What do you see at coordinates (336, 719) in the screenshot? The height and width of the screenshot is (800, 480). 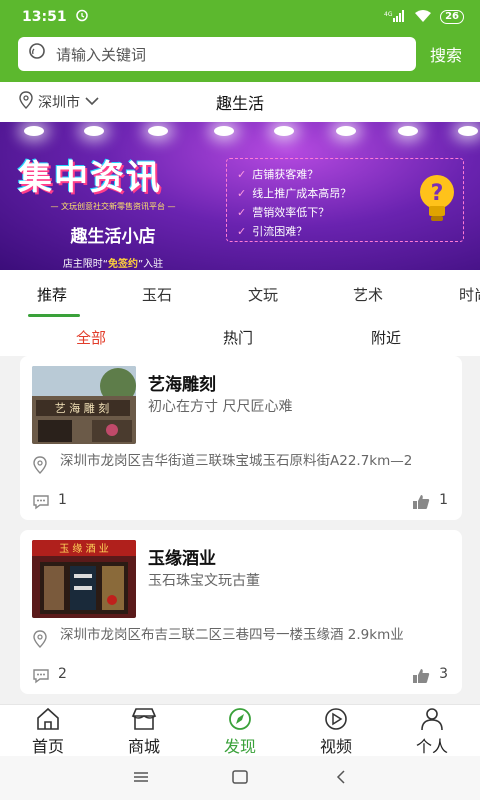 I see `play-icon` at bounding box center [336, 719].